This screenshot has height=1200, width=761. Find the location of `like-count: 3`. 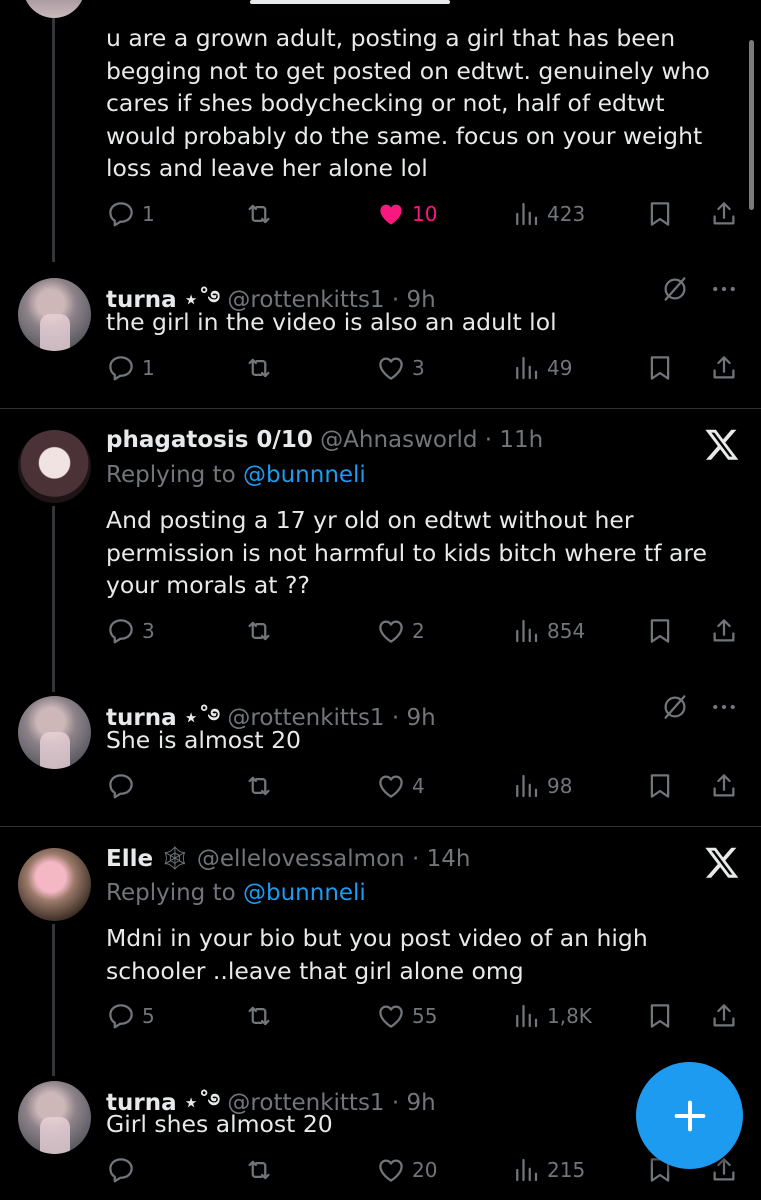

like-count: 3 is located at coordinates (418, 368).